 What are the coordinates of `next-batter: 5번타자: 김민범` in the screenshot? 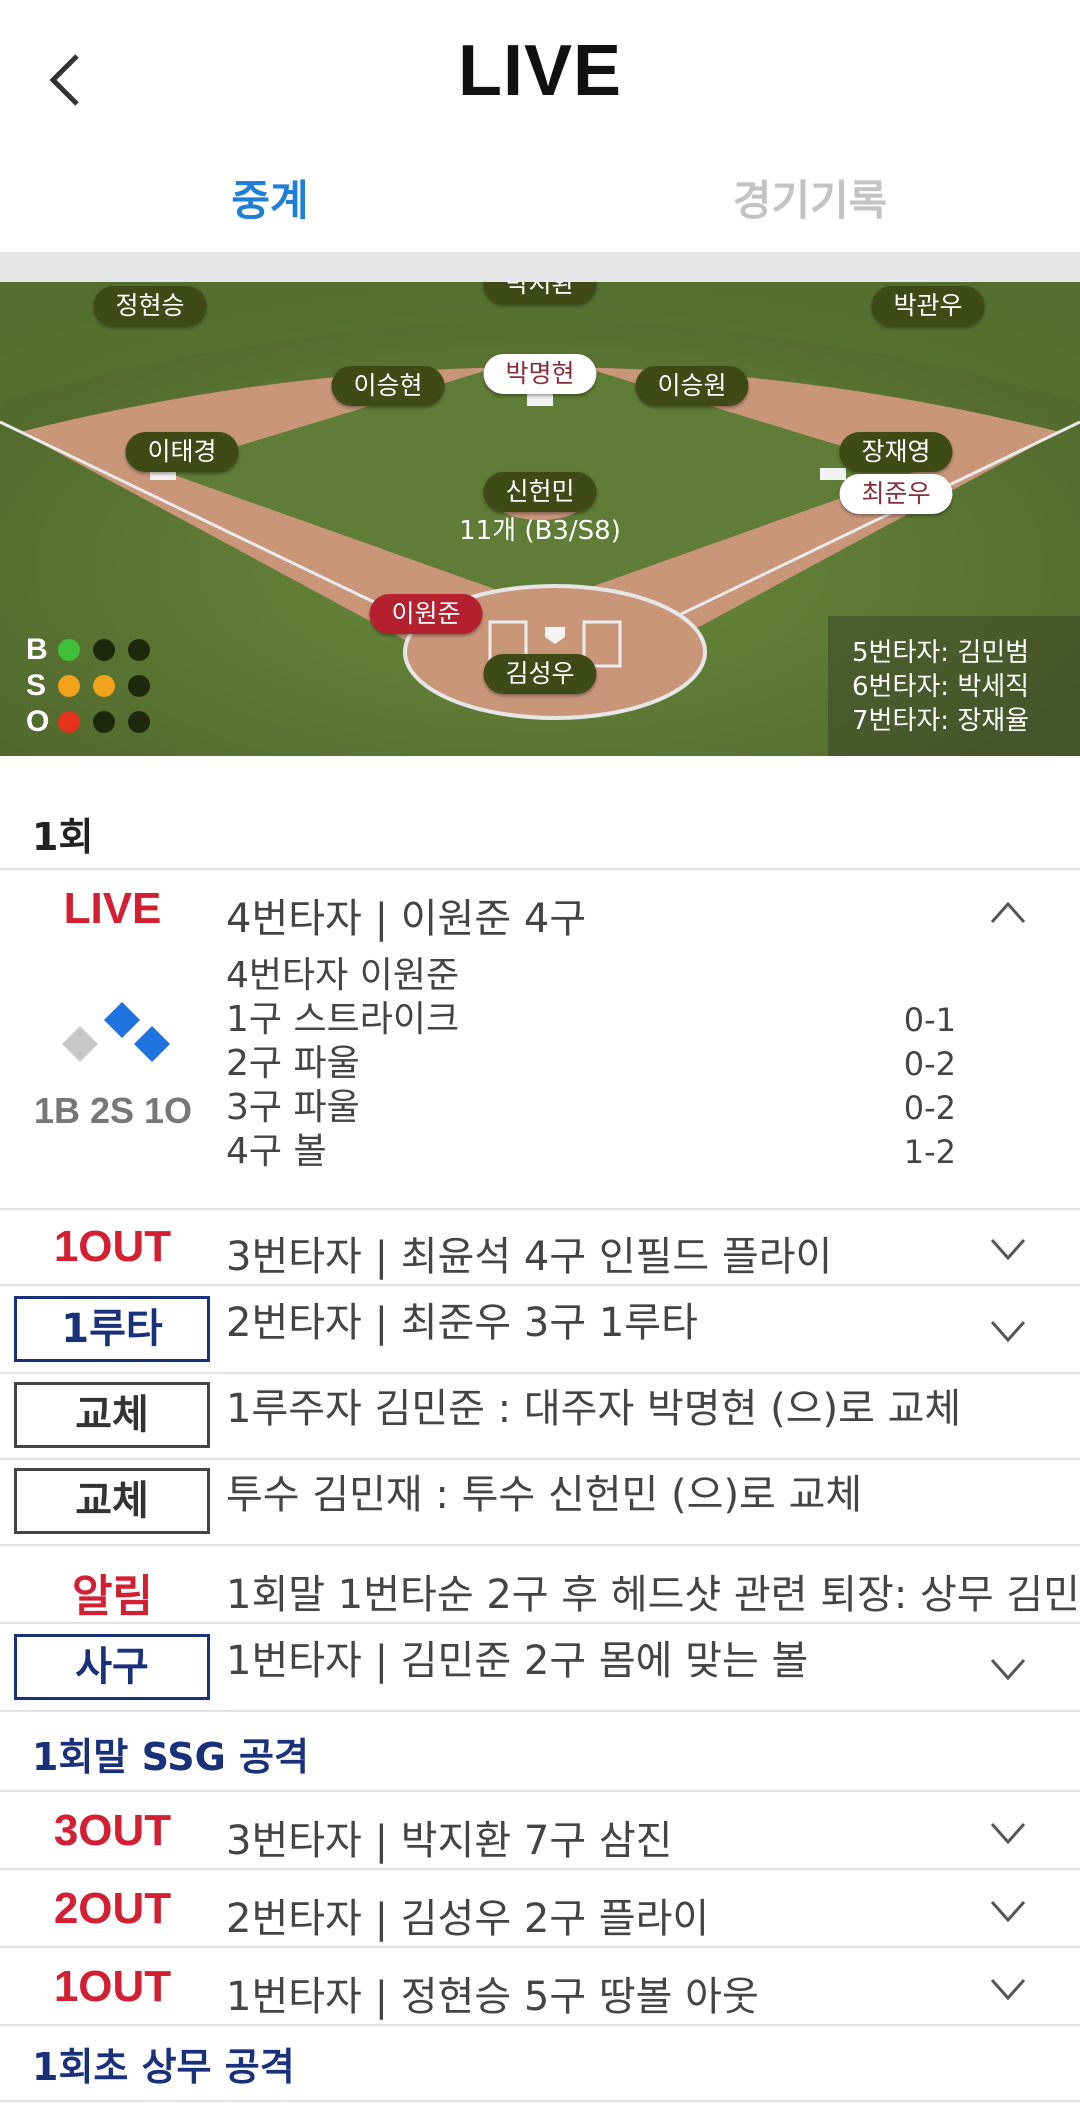 It's located at (941, 653).